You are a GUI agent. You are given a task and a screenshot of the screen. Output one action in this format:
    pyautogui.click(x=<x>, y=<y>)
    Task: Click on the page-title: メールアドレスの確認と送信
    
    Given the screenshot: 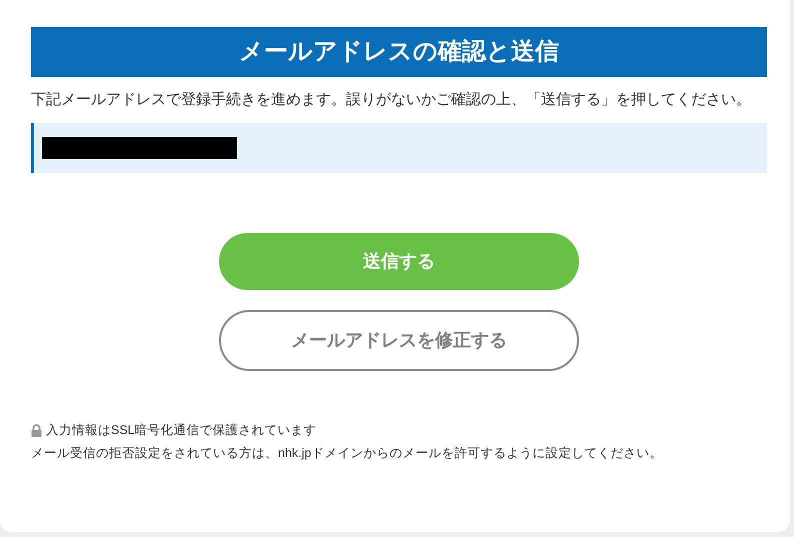 What is the action you would take?
    pyautogui.click(x=399, y=52)
    